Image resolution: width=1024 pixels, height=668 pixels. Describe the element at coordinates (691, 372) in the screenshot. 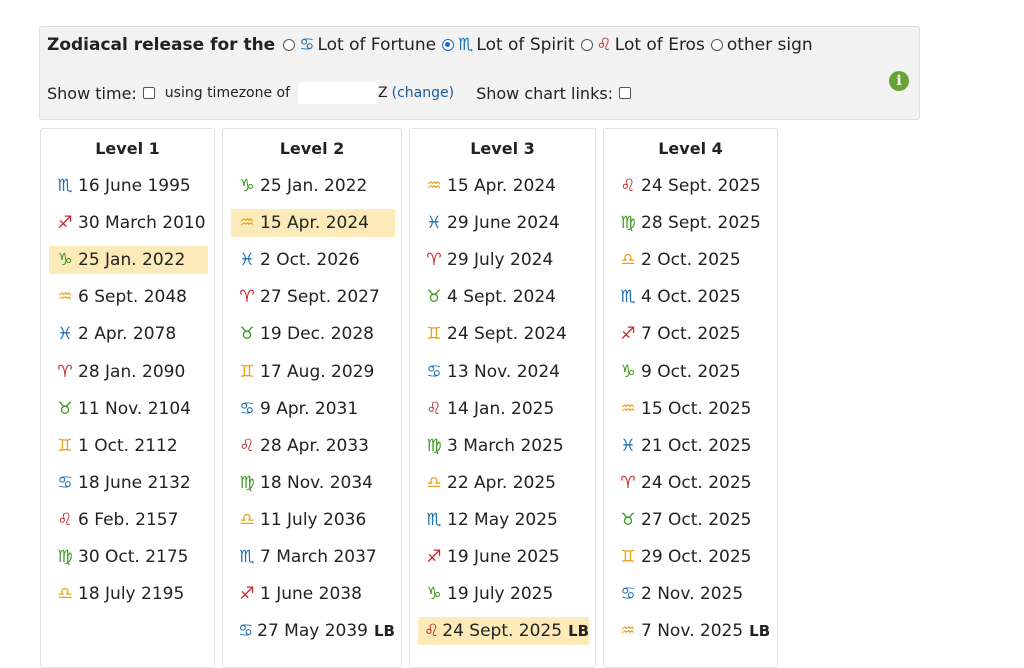

I see `period-row: ♑ 9 Oct. 2025` at that location.